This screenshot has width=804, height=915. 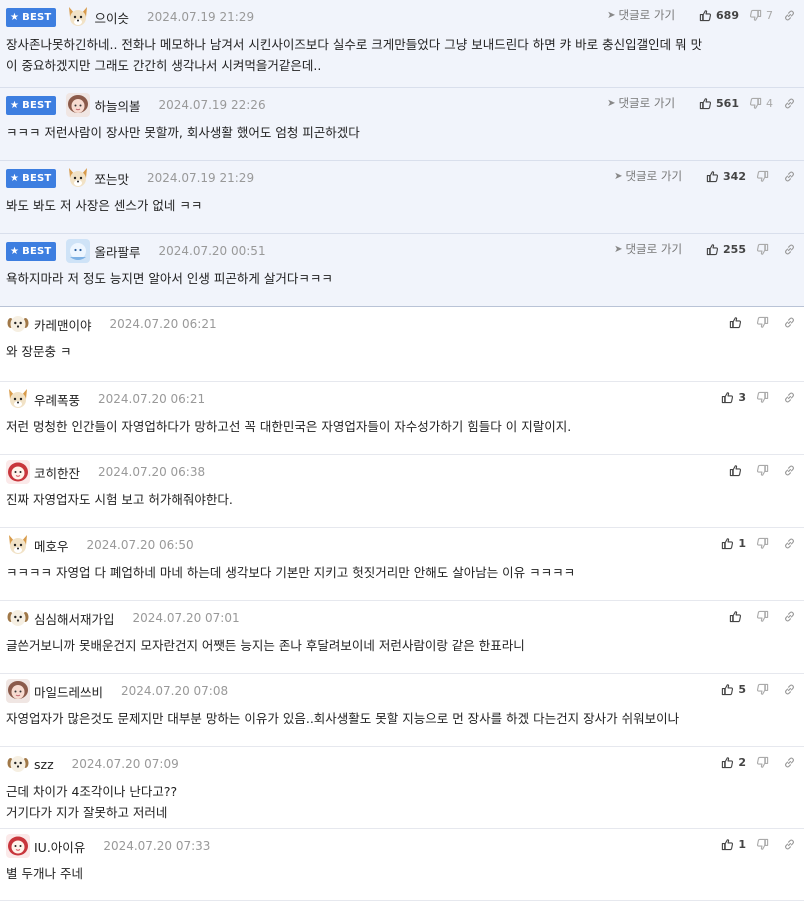 I want to click on comment-header: 우례폭풍 2024.07.20 06:21, so click(x=405, y=399).